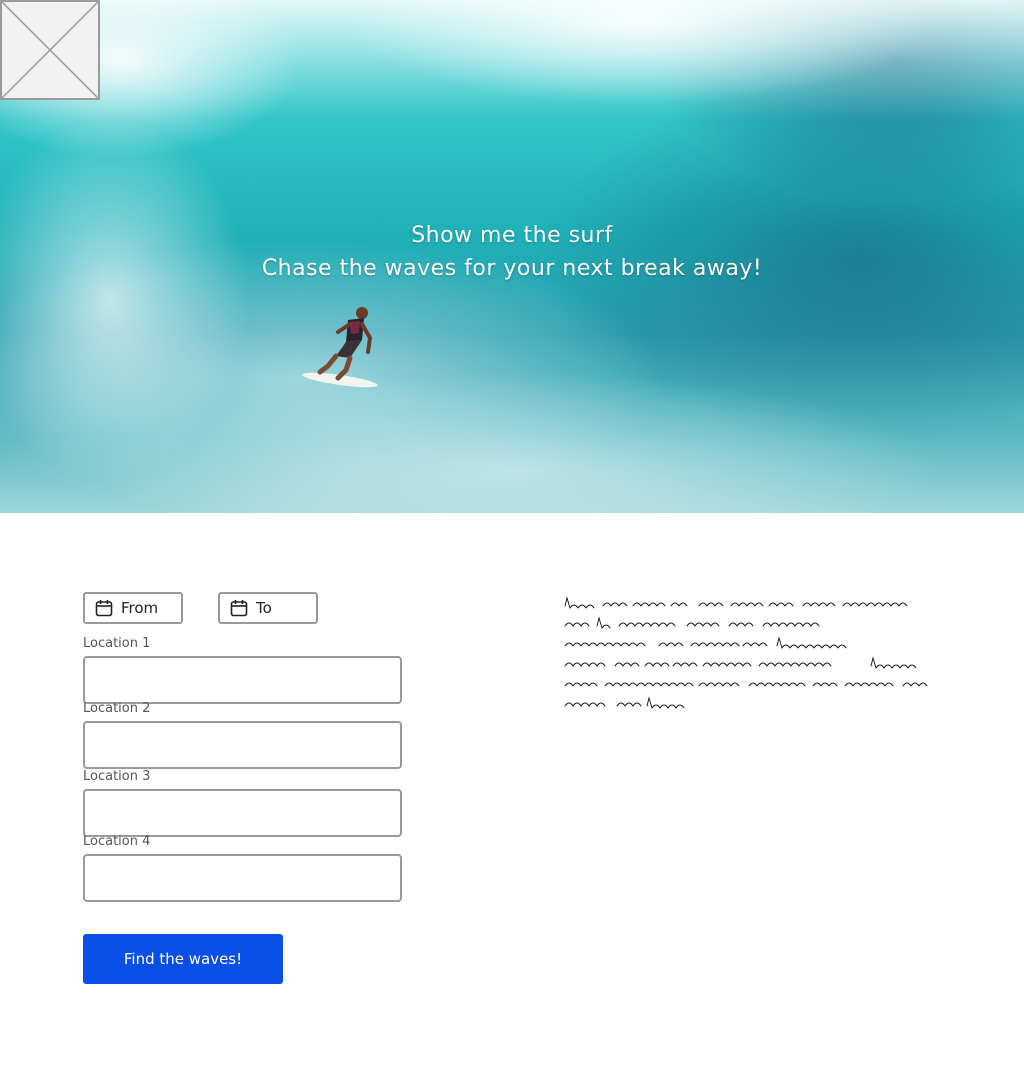 The image size is (1024, 1084). I want to click on image-placeholder-icon, so click(50, 50).